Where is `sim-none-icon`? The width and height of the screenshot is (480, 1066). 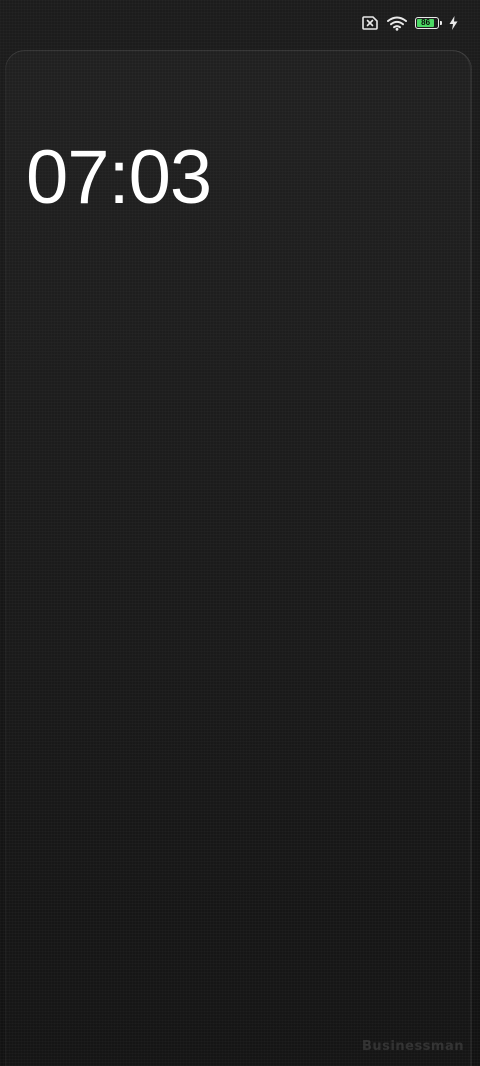
sim-none-icon is located at coordinates (370, 23).